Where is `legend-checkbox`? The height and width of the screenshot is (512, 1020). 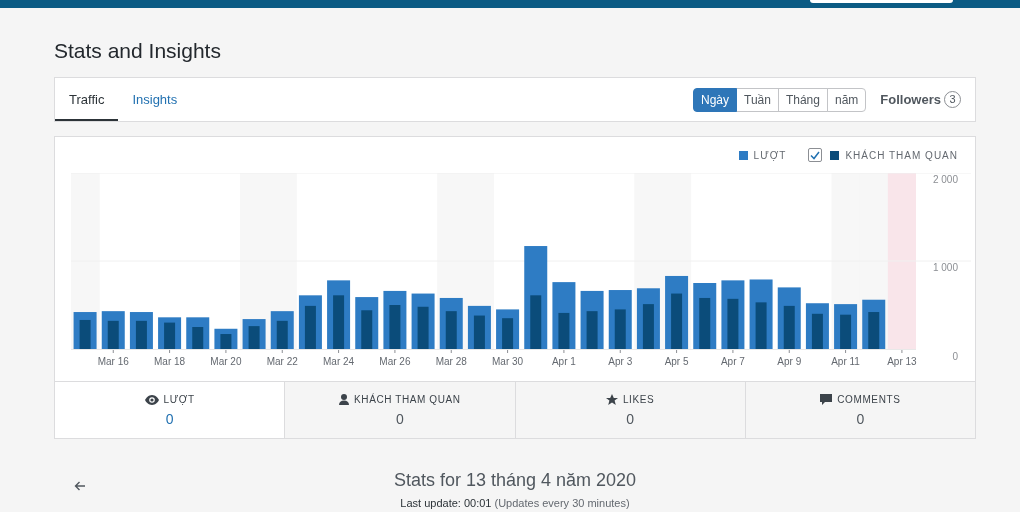
legend-checkbox is located at coordinates (815, 155).